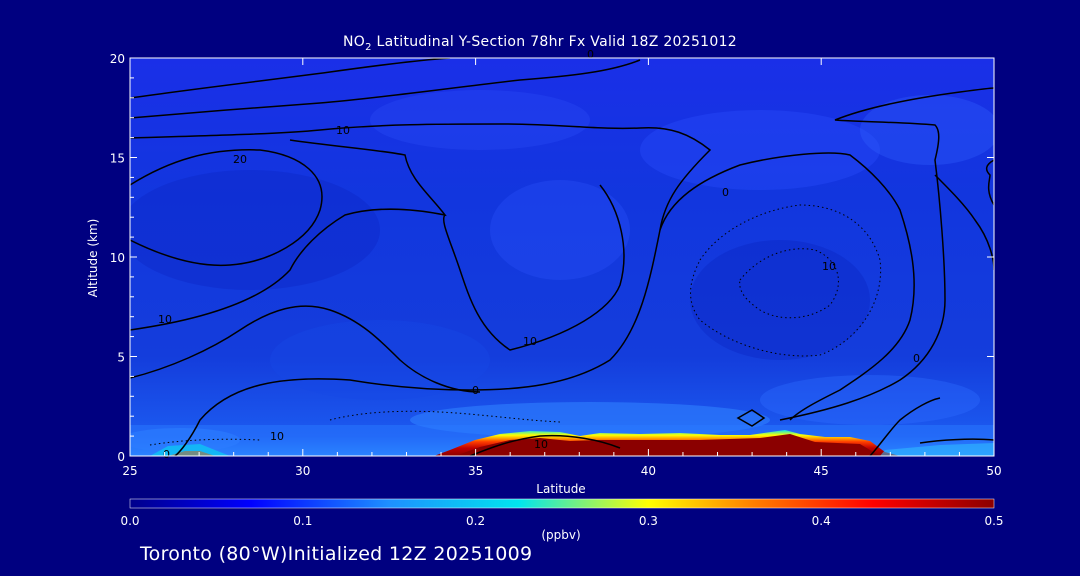 The height and width of the screenshot is (576, 1080). What do you see at coordinates (336, 554) in the screenshot?
I see `footer-caption: Toronto (80°W)Initialized 12Z 20251009` at bounding box center [336, 554].